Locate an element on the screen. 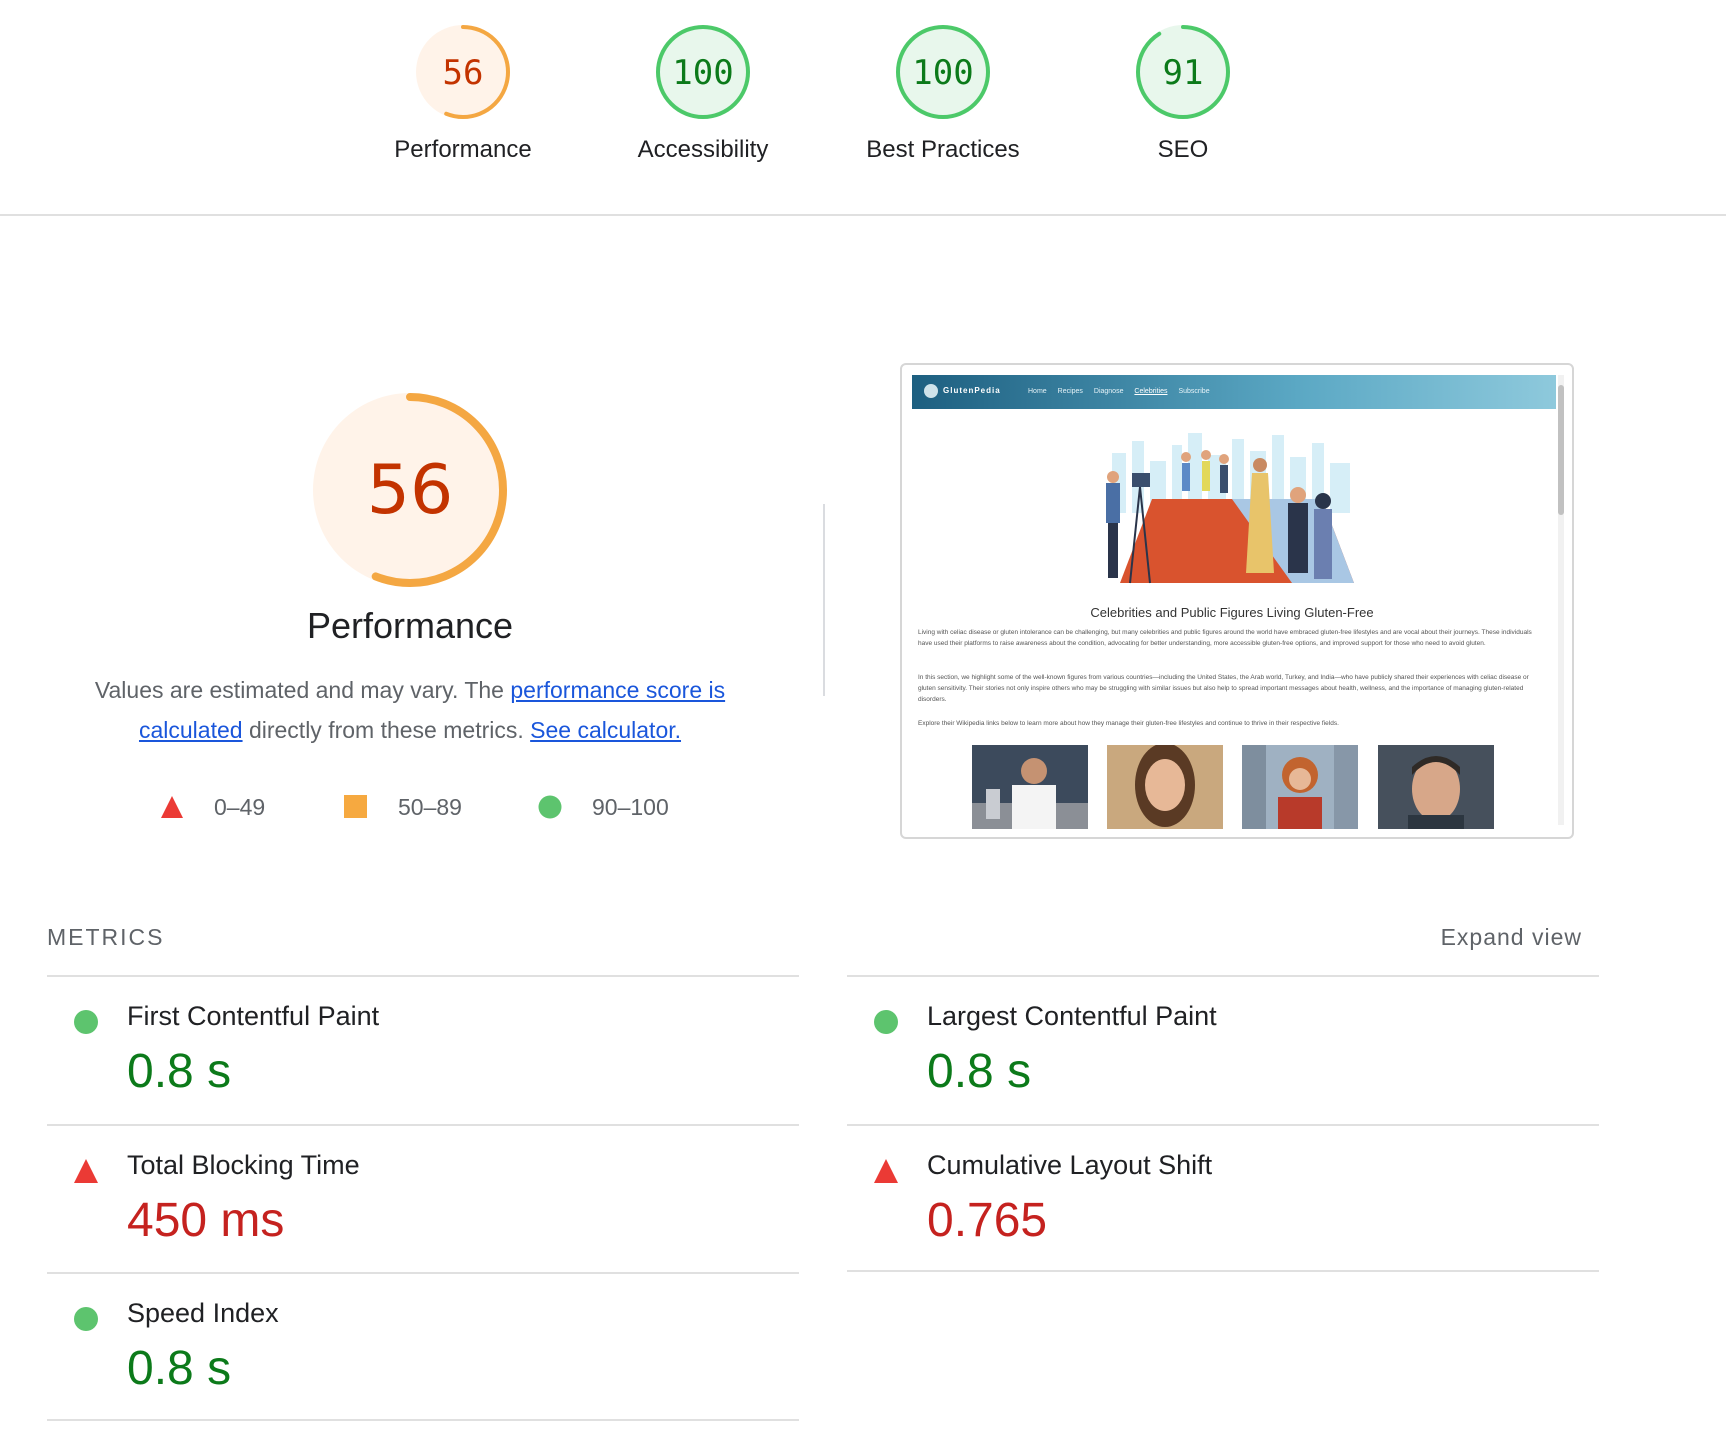 The image size is (1726, 1434). expand-view-button: Expand view is located at coordinates (1511, 937).